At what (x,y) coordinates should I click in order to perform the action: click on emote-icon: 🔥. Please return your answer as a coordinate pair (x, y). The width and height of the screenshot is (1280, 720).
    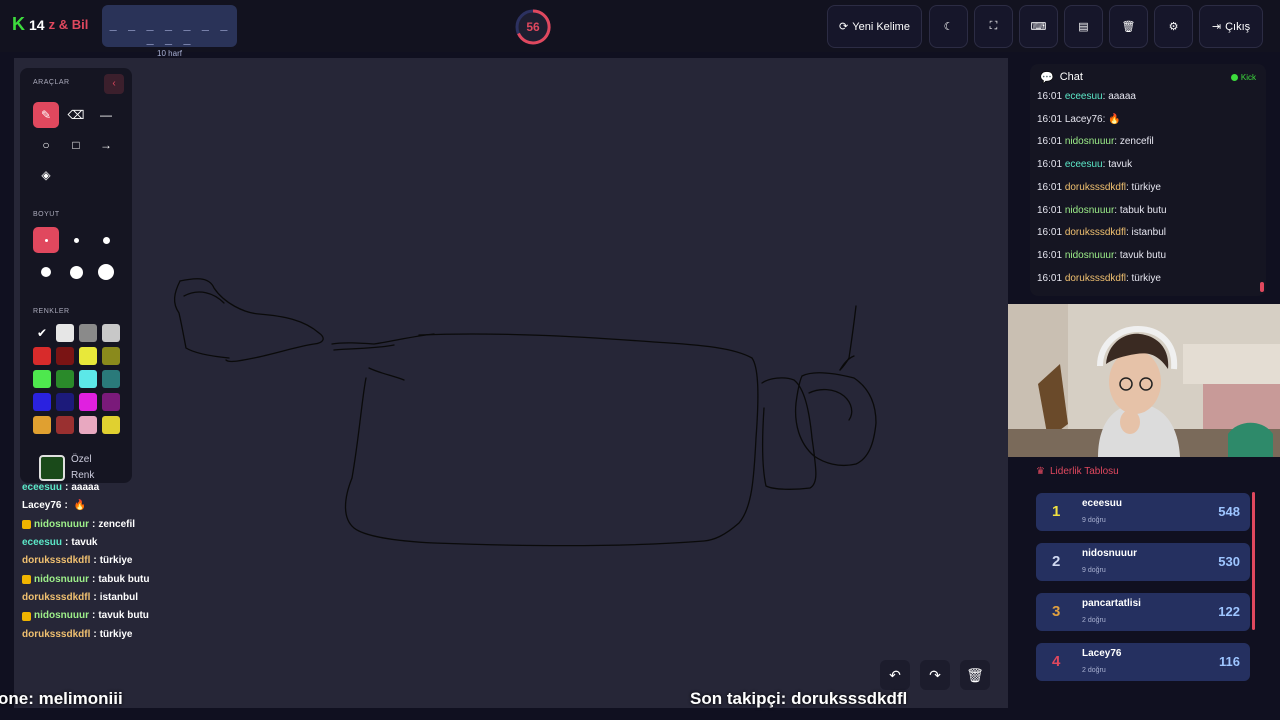
    Looking at the image, I should click on (1114, 119).